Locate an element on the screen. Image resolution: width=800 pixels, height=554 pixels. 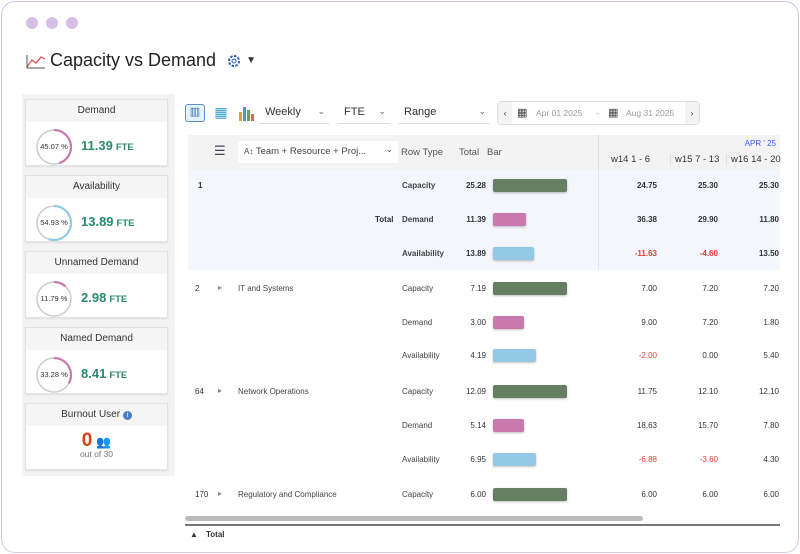
table-view-icon: ▦ is located at coordinates (221, 113).